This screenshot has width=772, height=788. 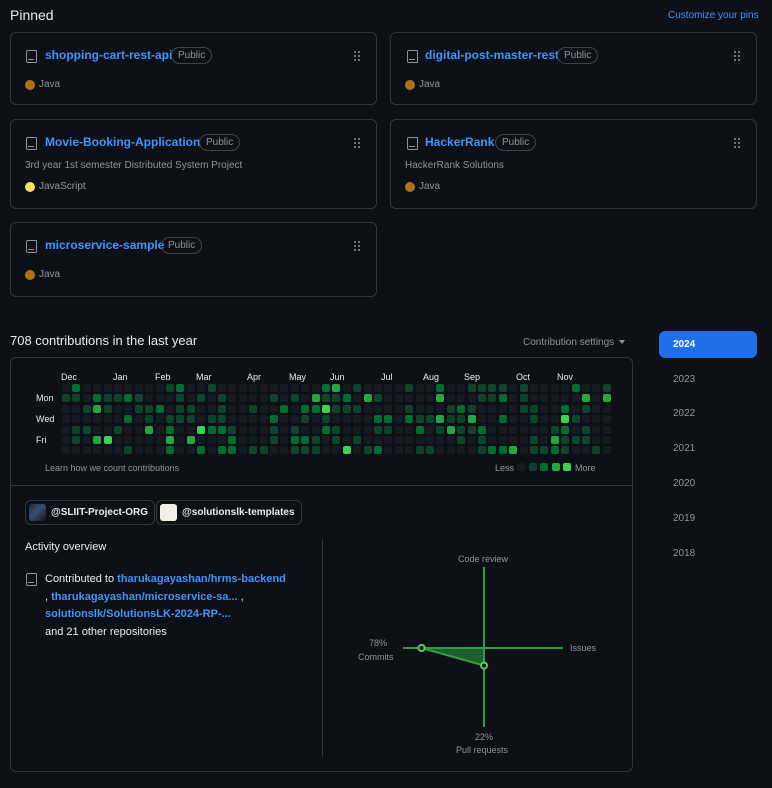 I want to click on repo-name-link: Movie-Booking-Application, so click(x=122, y=142).